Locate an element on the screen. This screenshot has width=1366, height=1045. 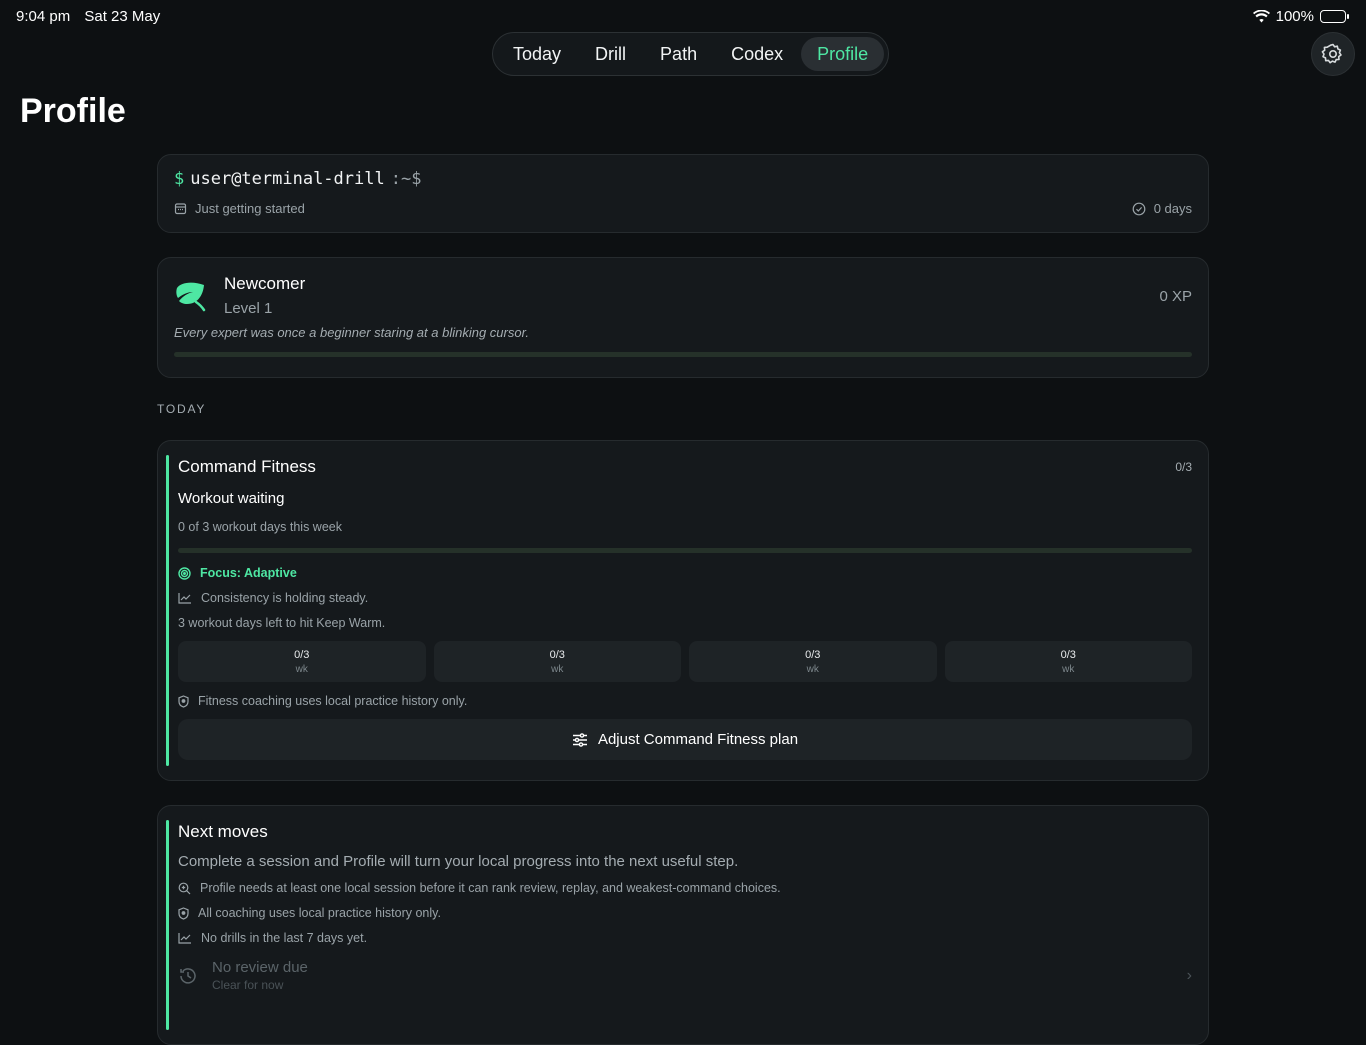
fitness-focus: Focus: Adaptive is located at coordinates (248, 573).